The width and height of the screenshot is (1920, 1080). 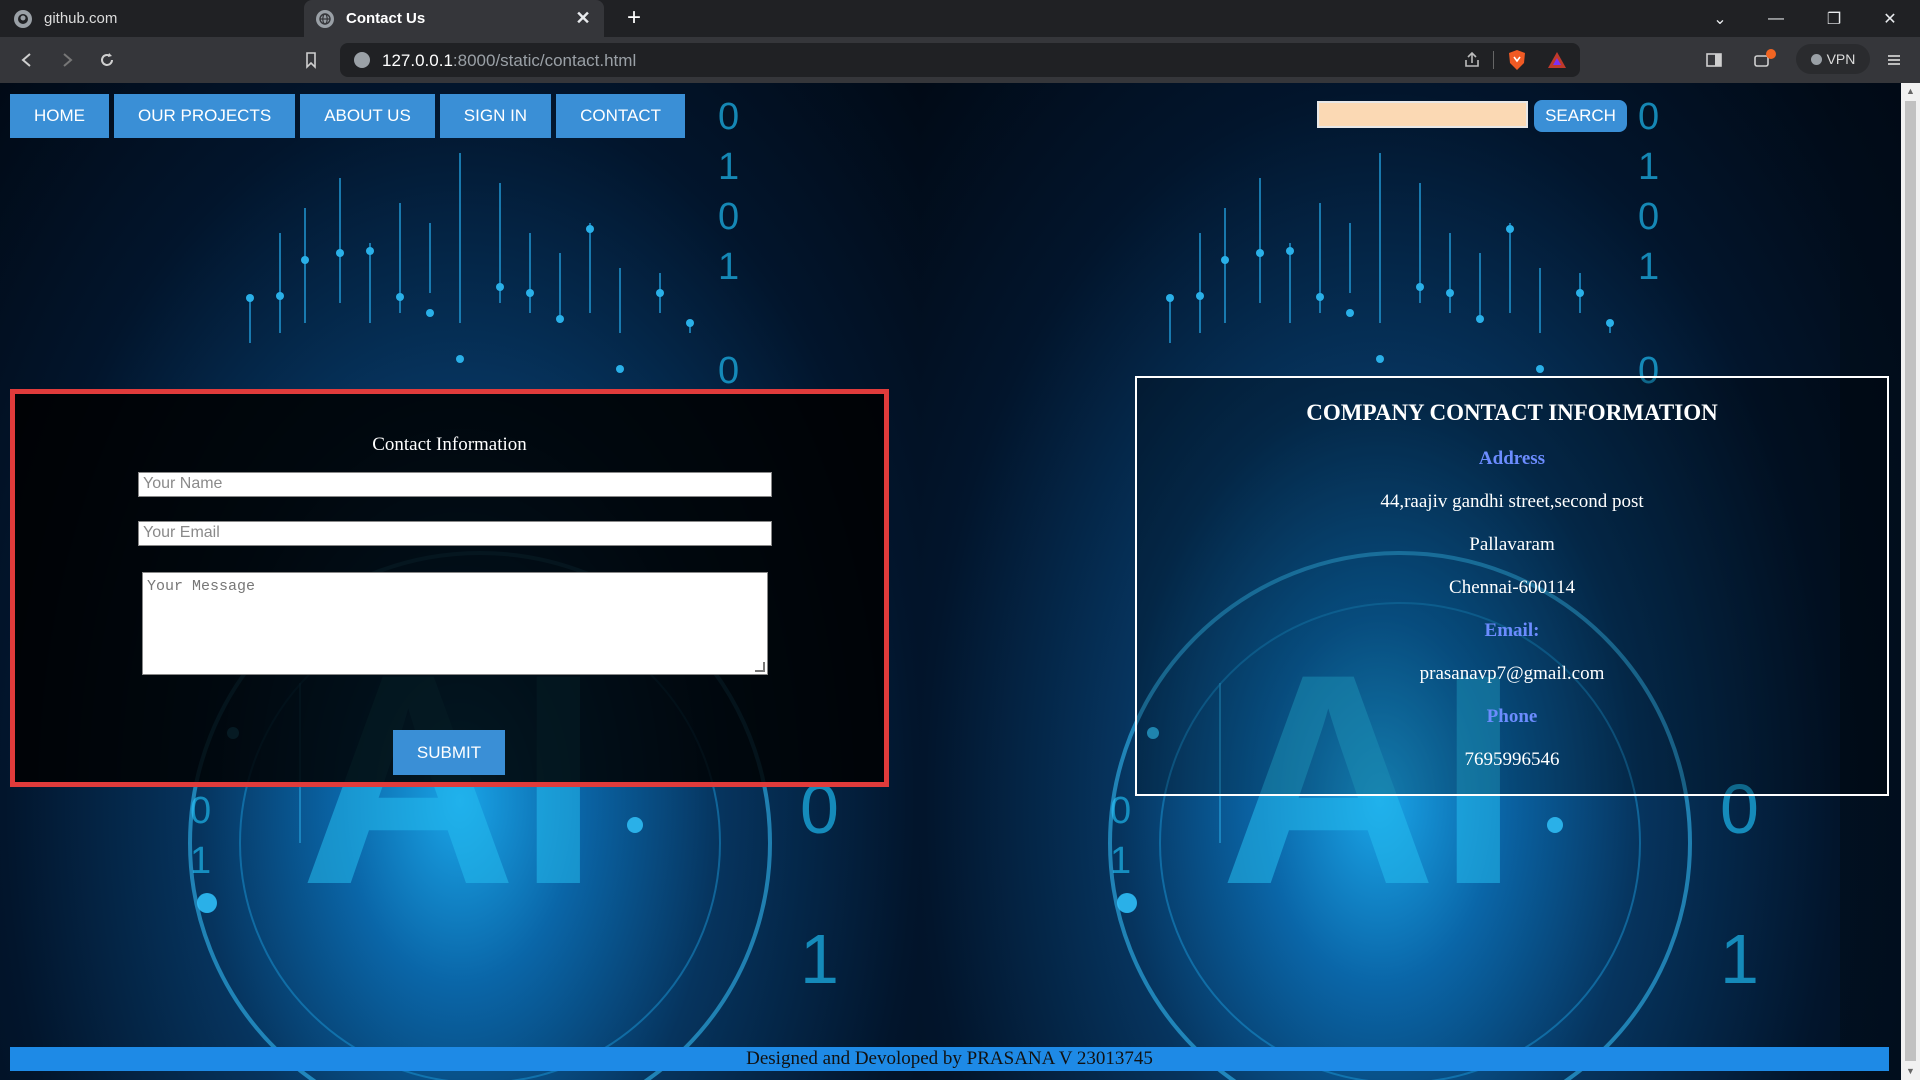 I want to click on close-window-button: ✕, so click(x=1890, y=18).